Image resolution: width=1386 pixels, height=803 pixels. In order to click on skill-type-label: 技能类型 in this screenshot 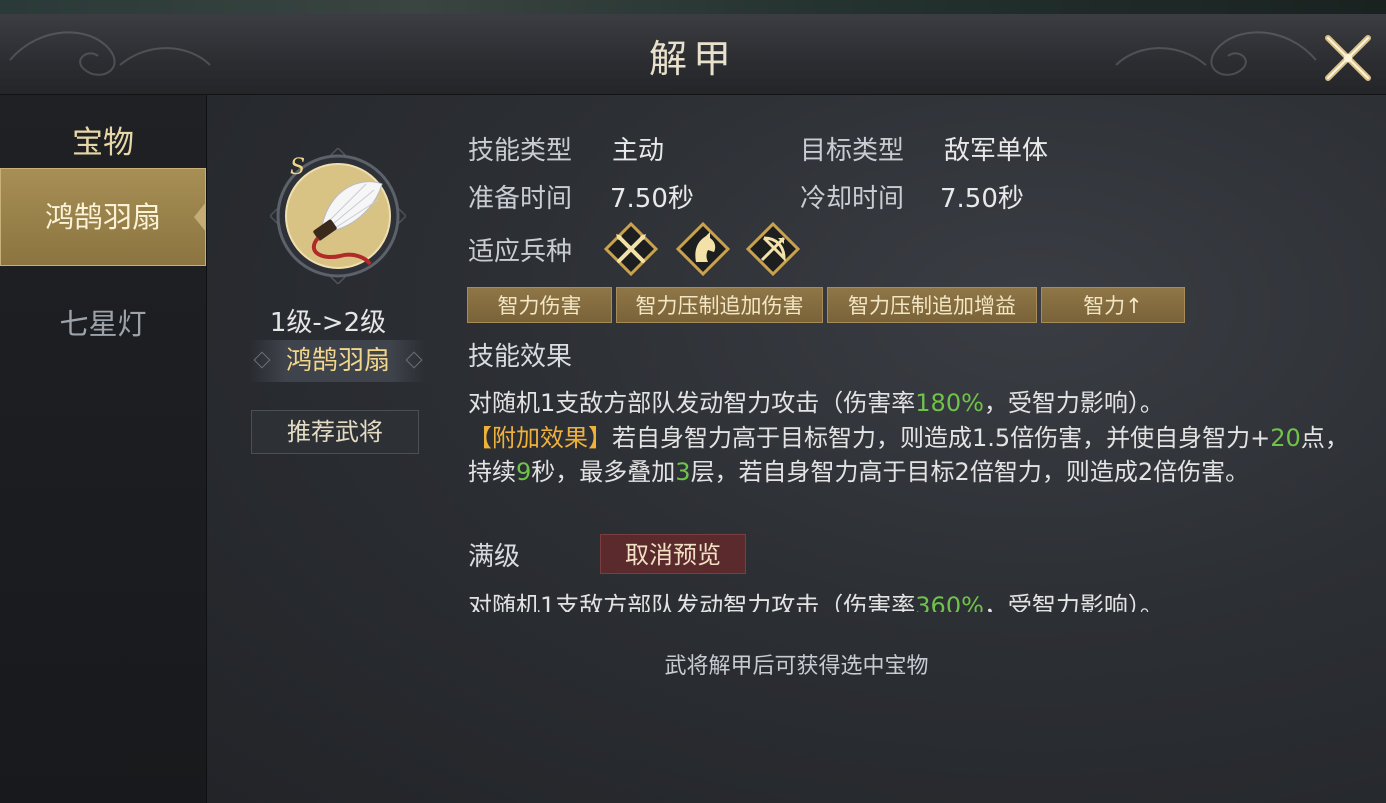, I will do `click(520, 151)`.